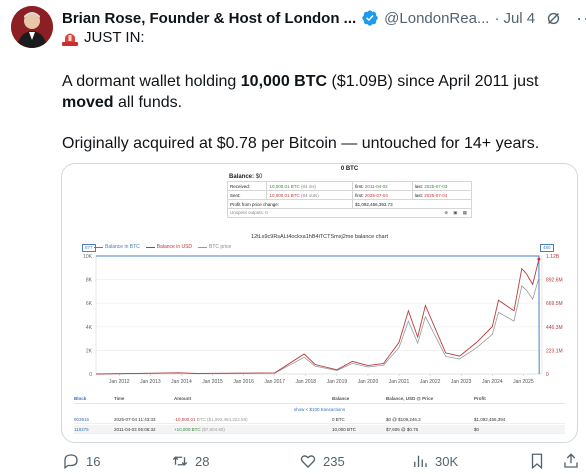 This screenshot has height=474, width=586. What do you see at coordinates (368, 382) in the screenshot?
I see `x-tick-label: Jan 2020` at bounding box center [368, 382].